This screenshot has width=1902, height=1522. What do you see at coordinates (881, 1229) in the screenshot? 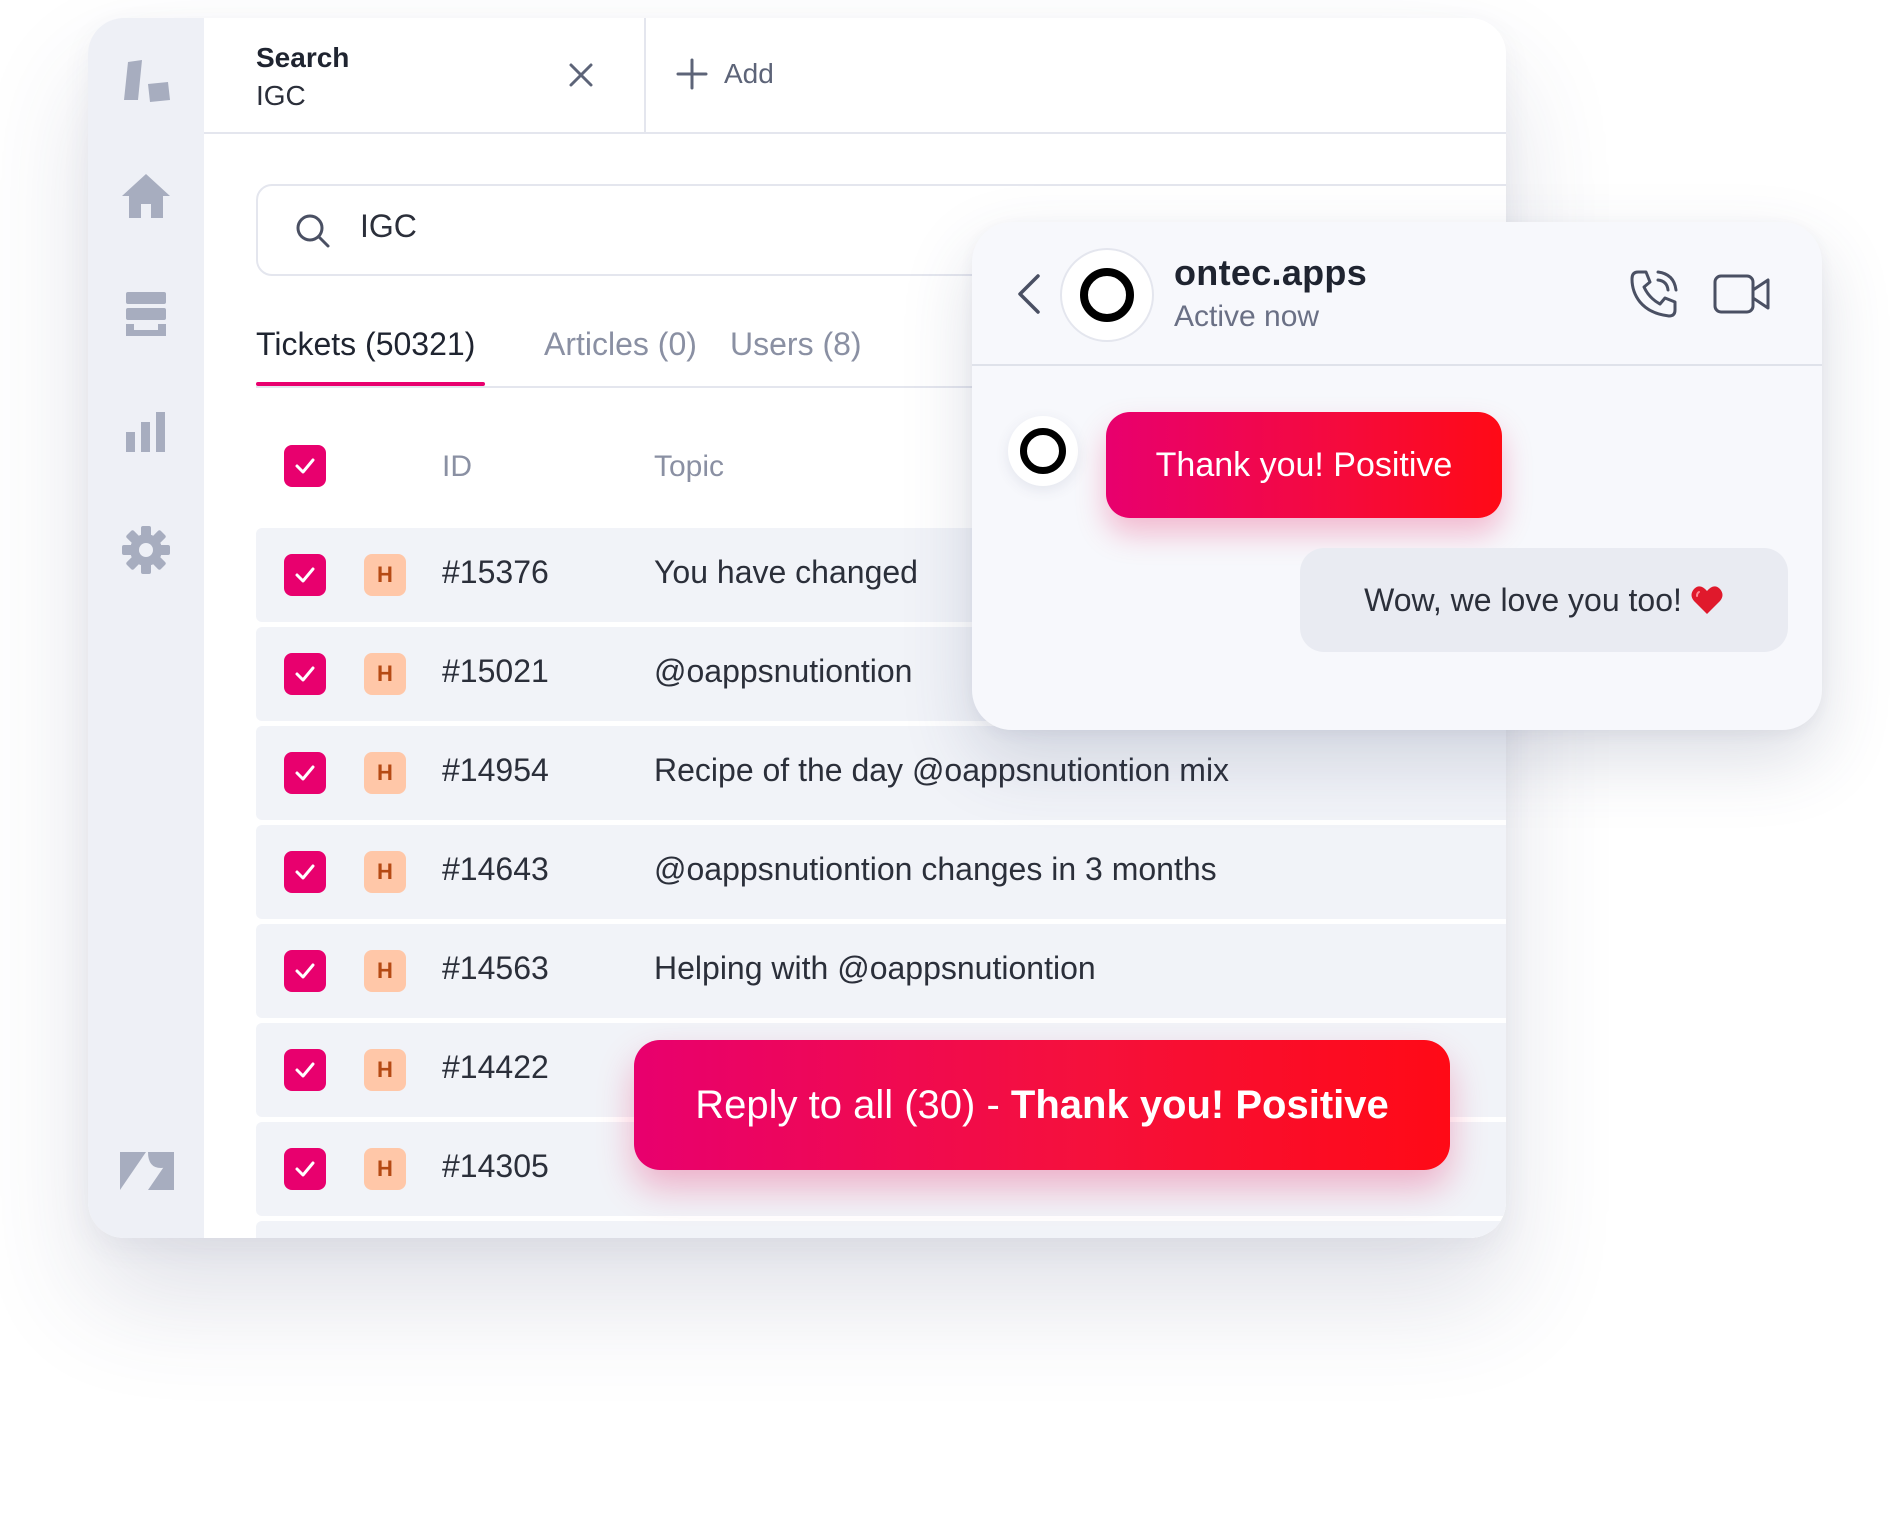
I see `table-row: H#14078` at bounding box center [881, 1229].